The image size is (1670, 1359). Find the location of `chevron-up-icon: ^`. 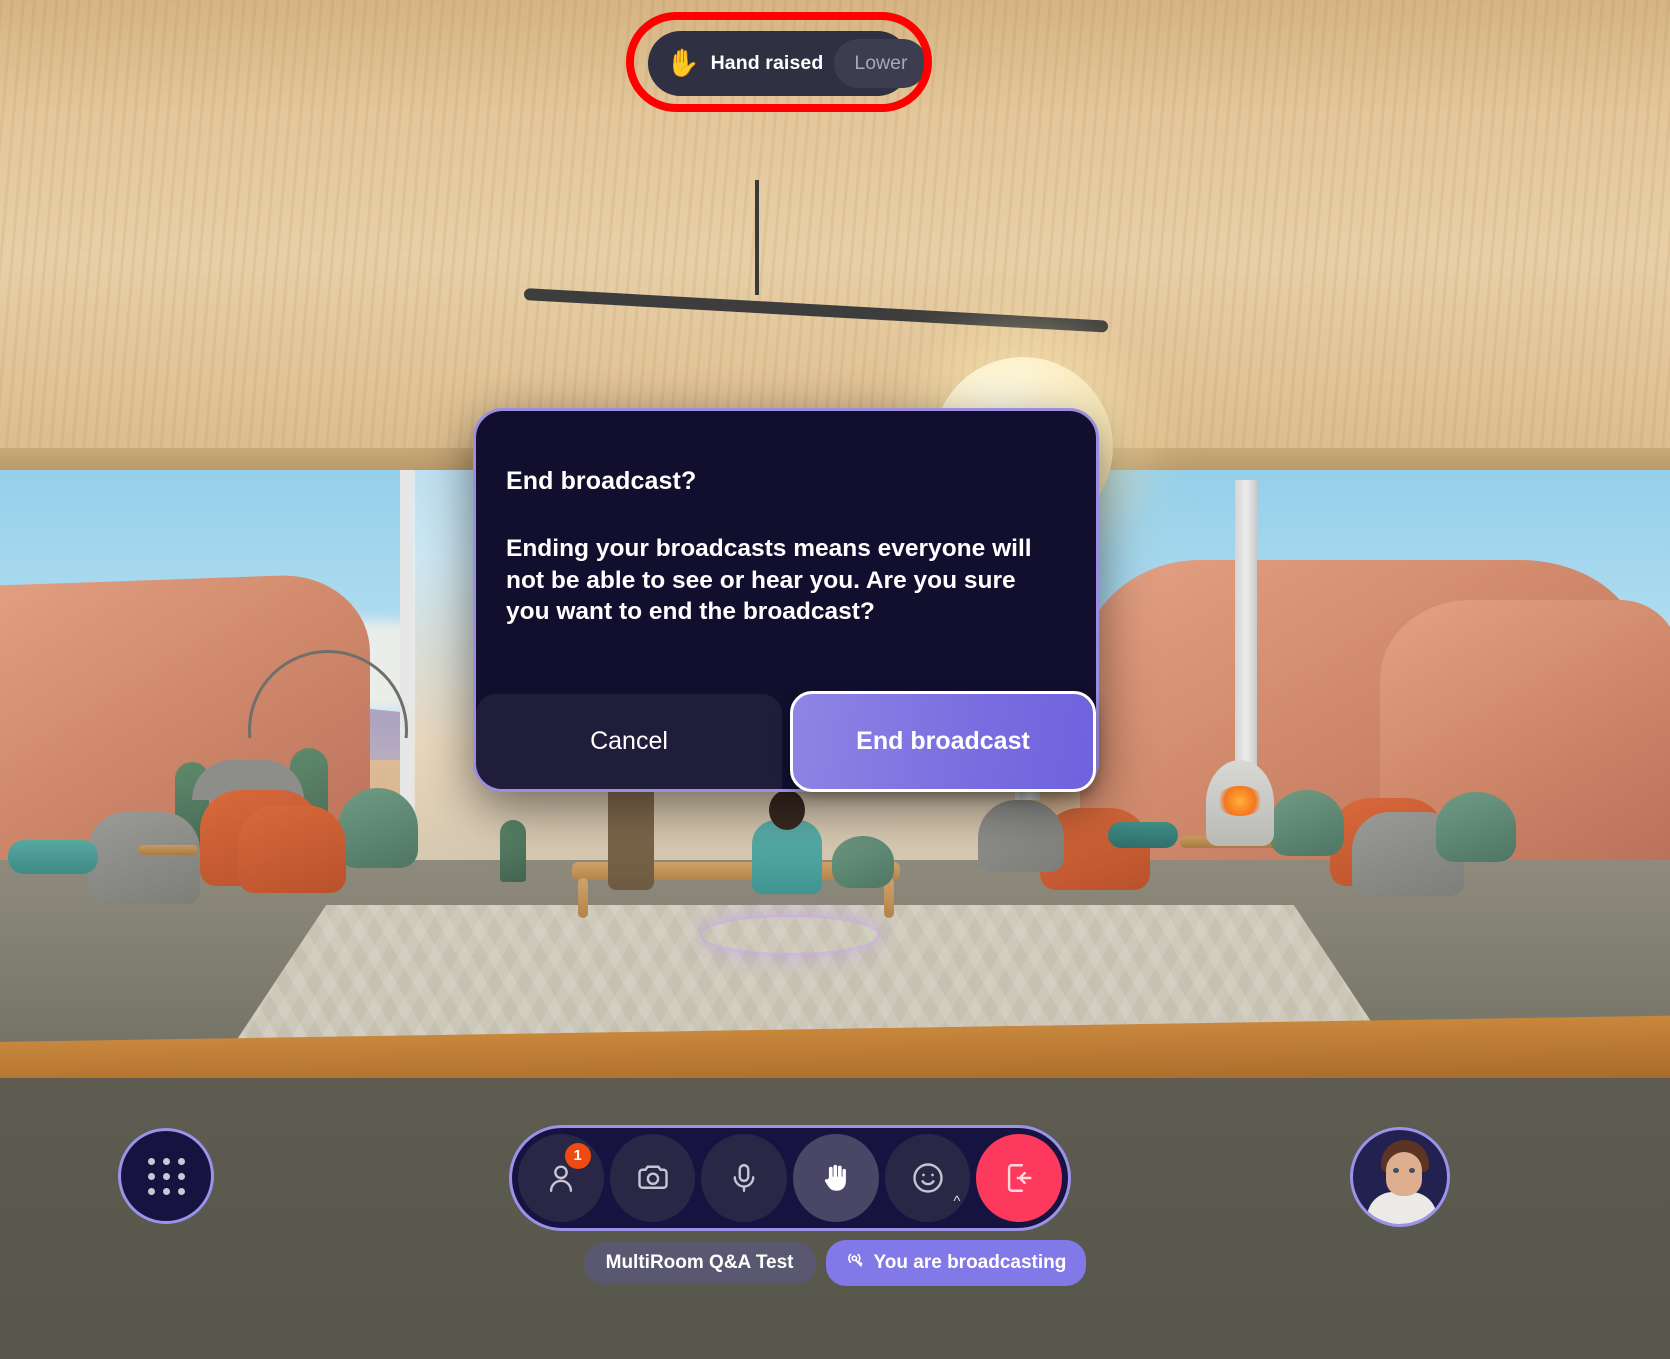

chevron-up-icon: ^ is located at coordinates (957, 1201).